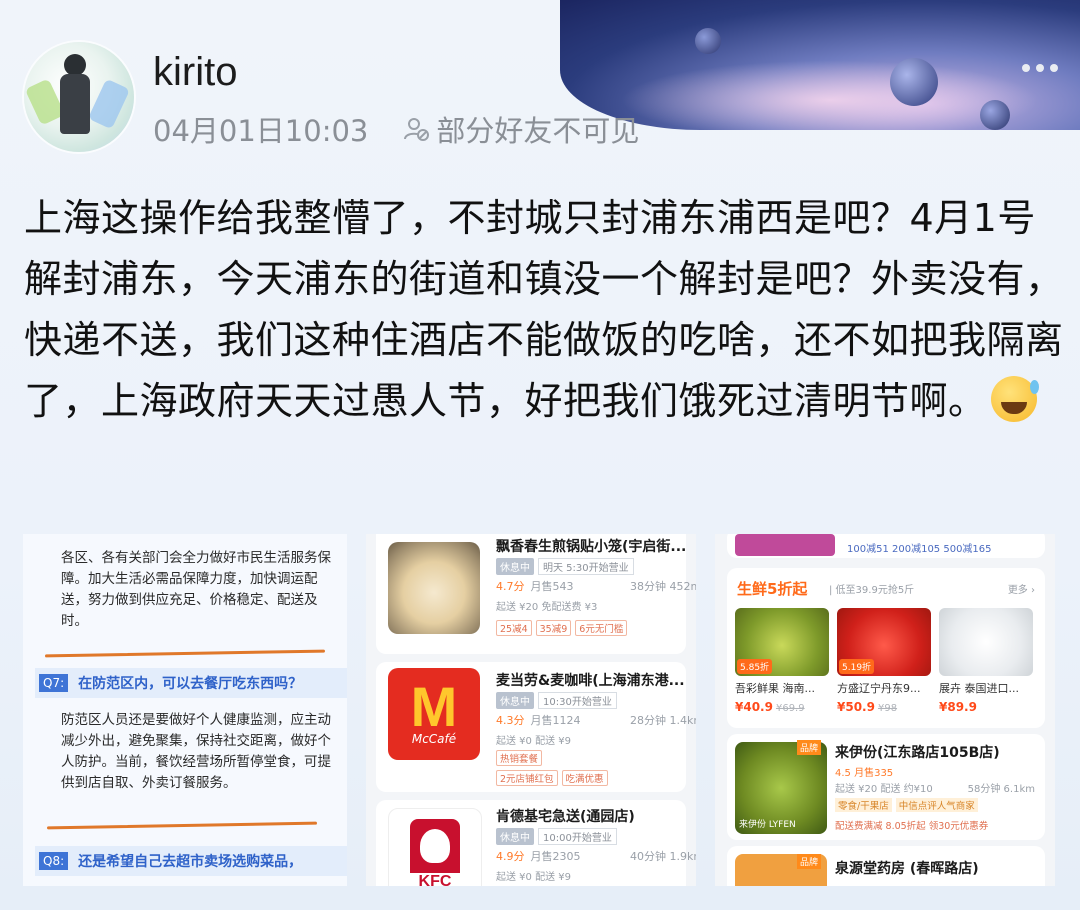  I want to click on store-tag: 零食/干果店, so click(863, 805).